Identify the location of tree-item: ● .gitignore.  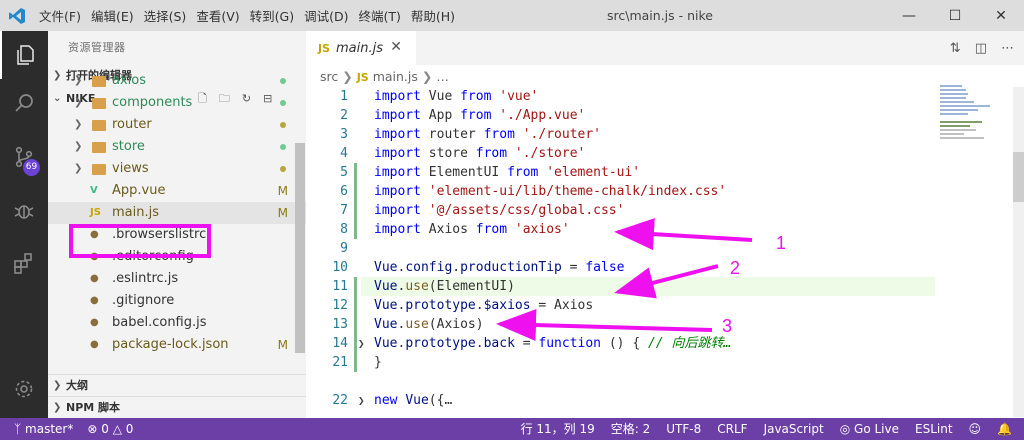
(177, 301).